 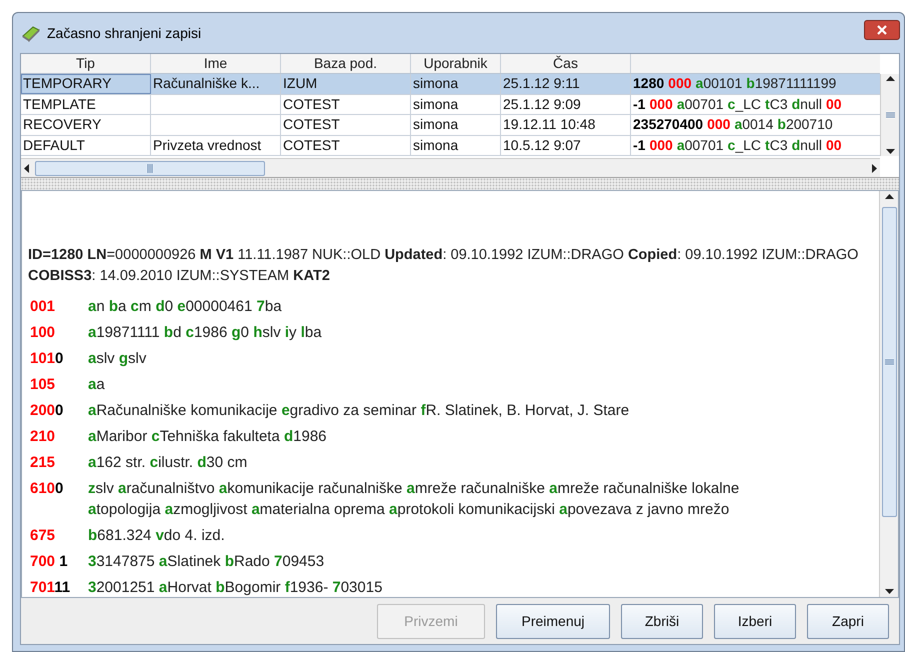 What do you see at coordinates (58, 462) in the screenshot?
I see `field-tag: 215` at bounding box center [58, 462].